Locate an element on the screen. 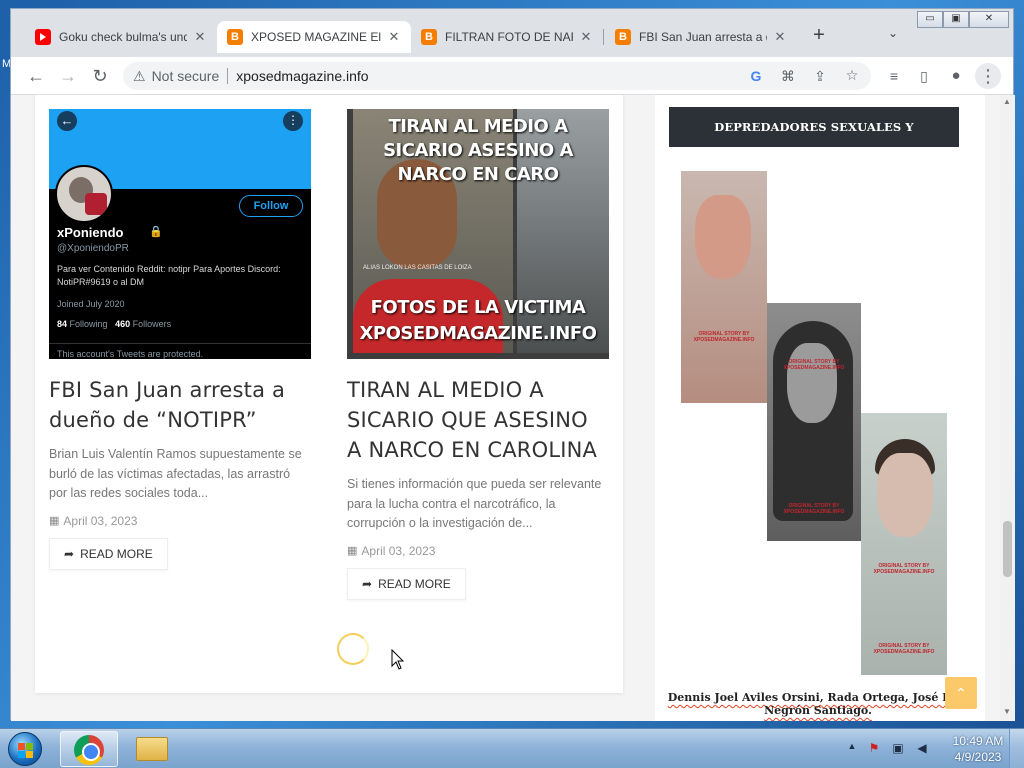 Image resolution: width=1024 pixels, height=768 pixels. system-tray: ▲ ⚑ ▣ ◀ 10:49 AM 4/9/2023 is located at coordinates (931, 748).